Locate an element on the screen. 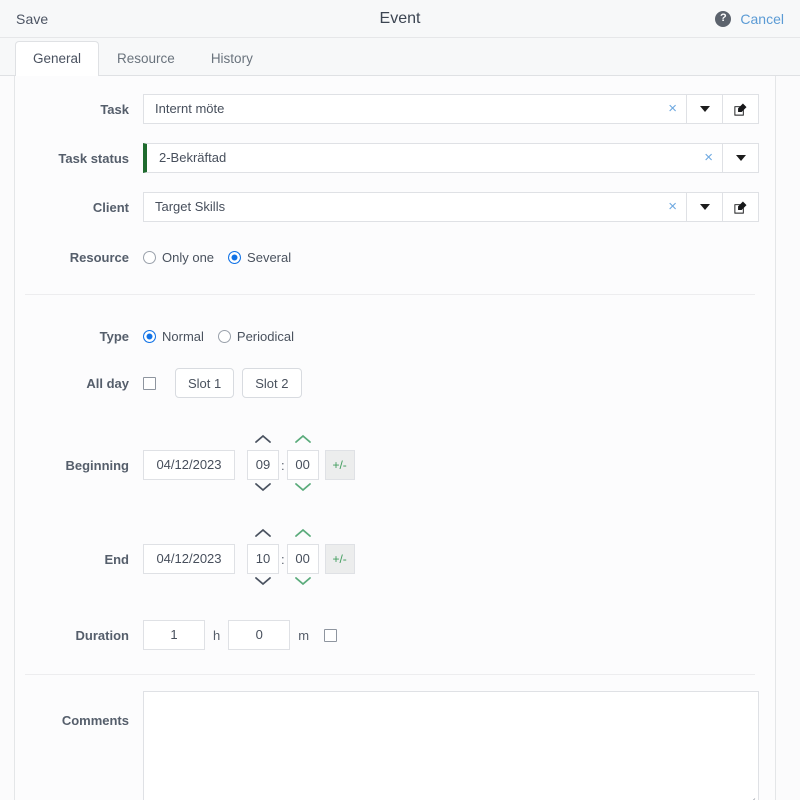  client-edit-button is located at coordinates (741, 207).